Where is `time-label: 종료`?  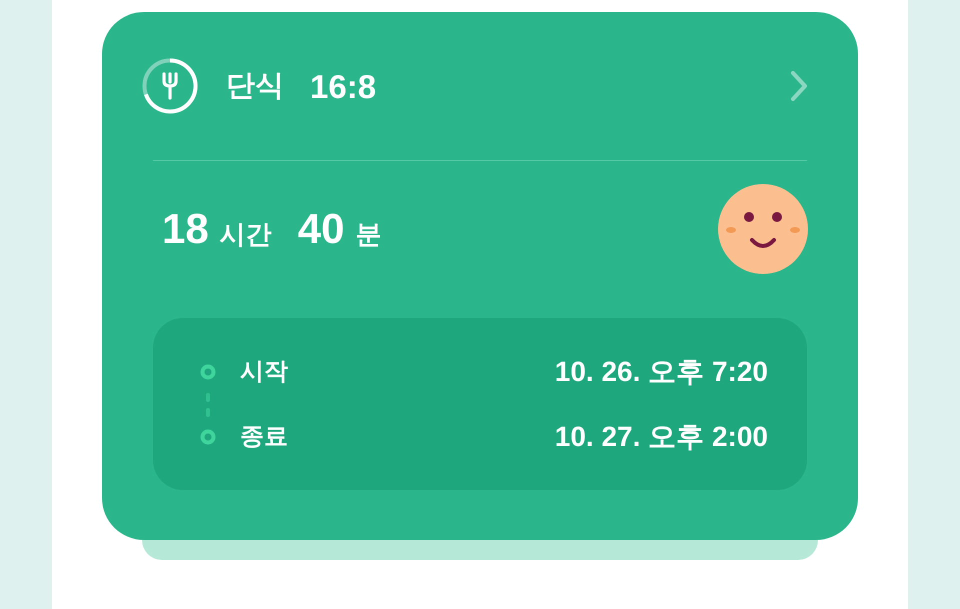 time-label: 종료 is located at coordinates (264, 437).